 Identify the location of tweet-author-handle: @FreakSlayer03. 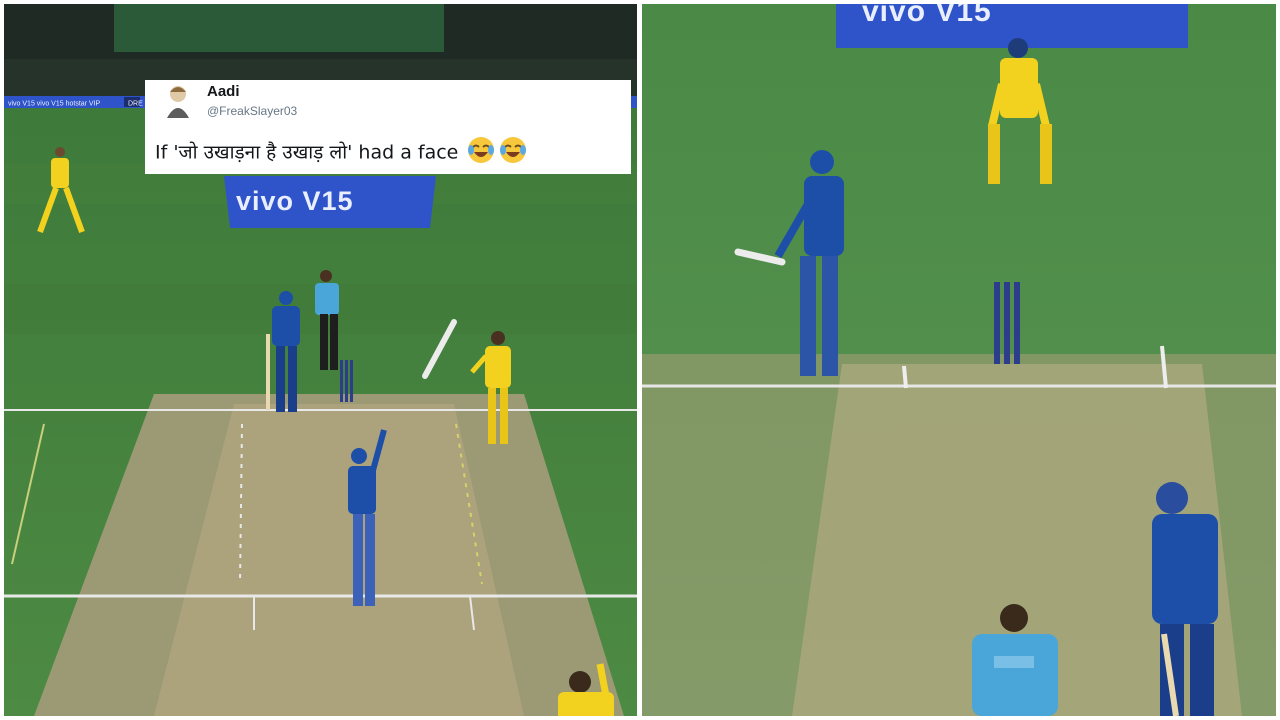
(252, 111).